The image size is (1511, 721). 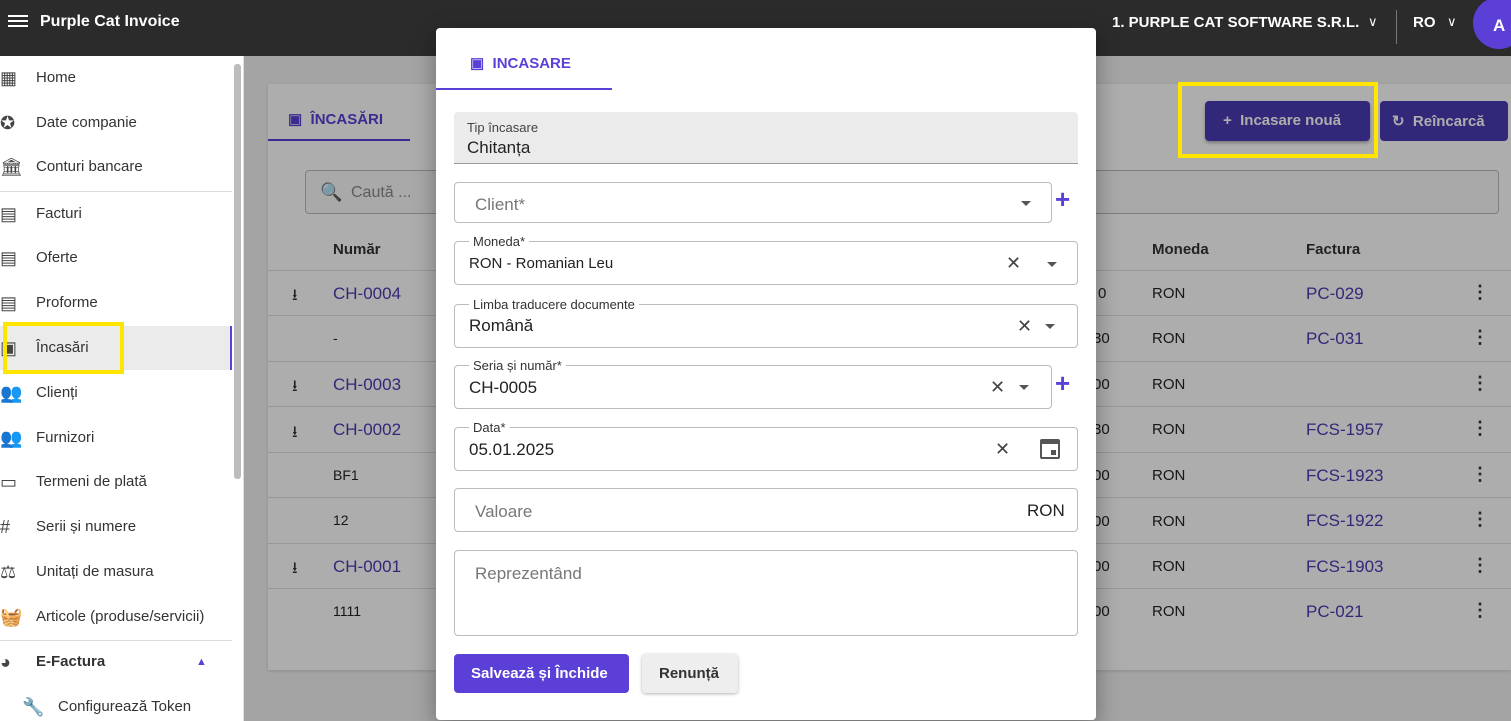 What do you see at coordinates (11, 617) in the screenshot?
I see `basket-icon: 🧺` at bounding box center [11, 617].